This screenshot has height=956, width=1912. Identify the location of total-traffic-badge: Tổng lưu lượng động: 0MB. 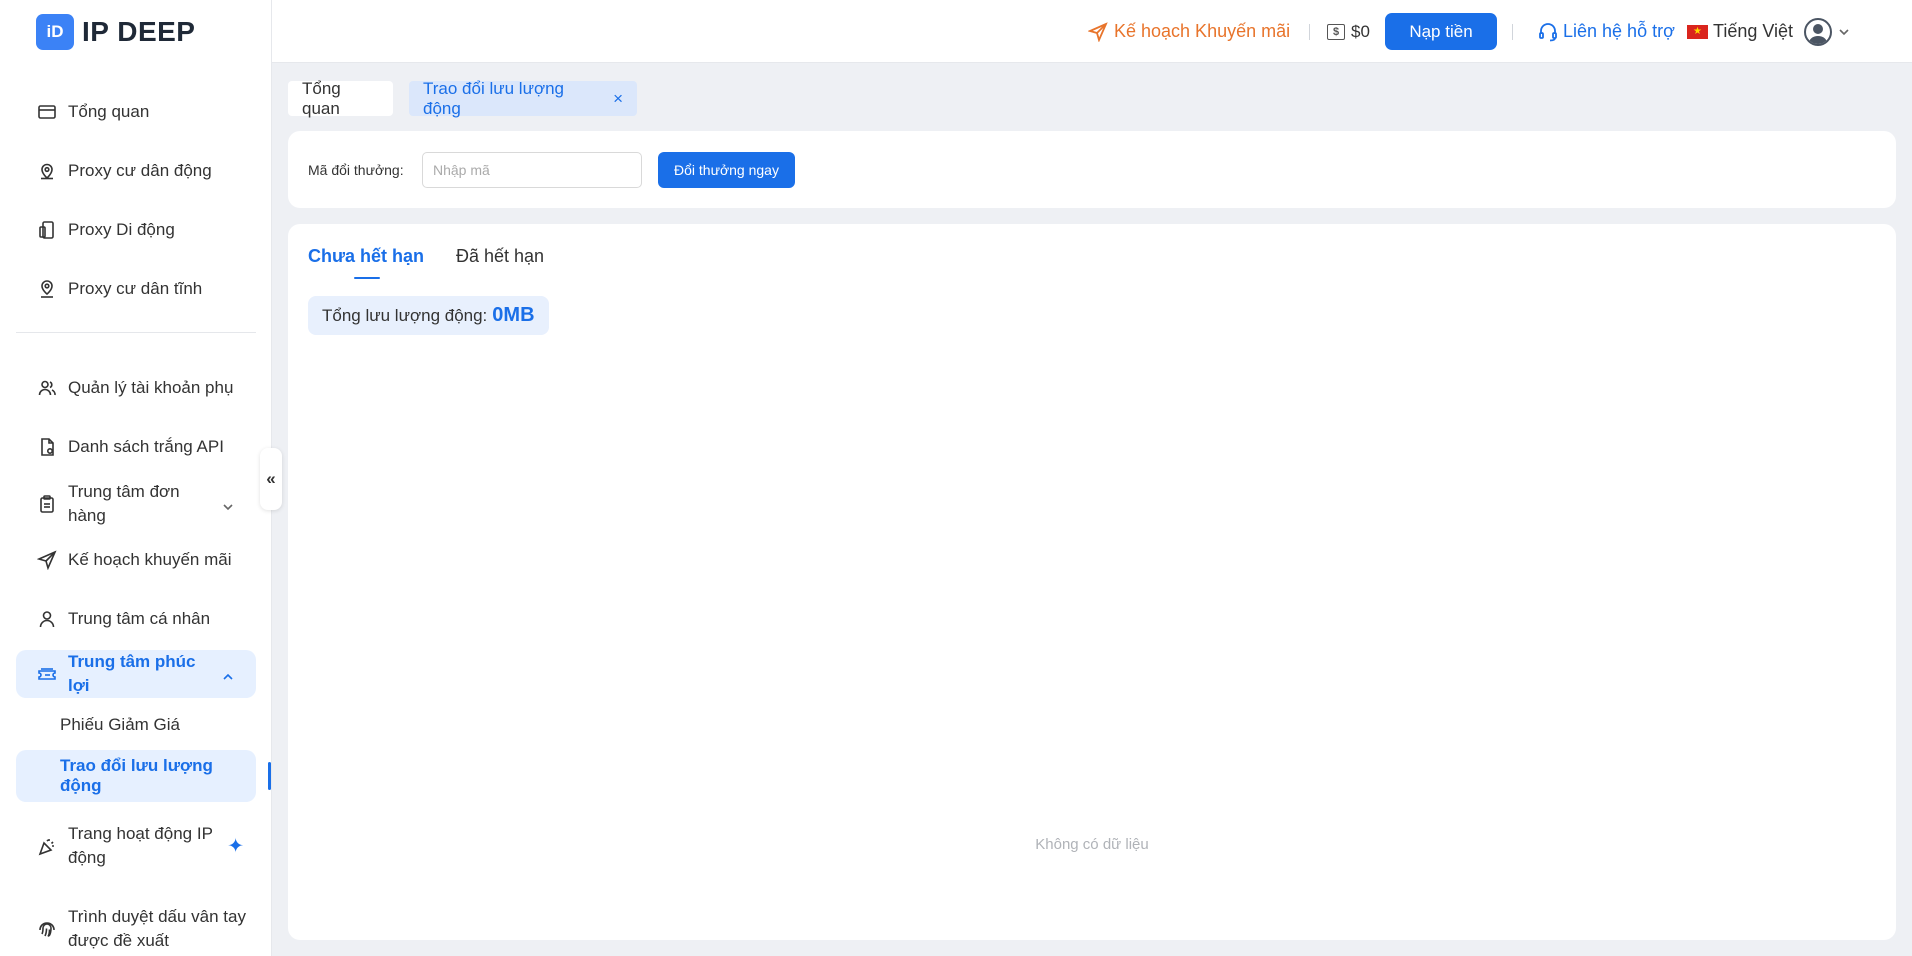
(428, 315).